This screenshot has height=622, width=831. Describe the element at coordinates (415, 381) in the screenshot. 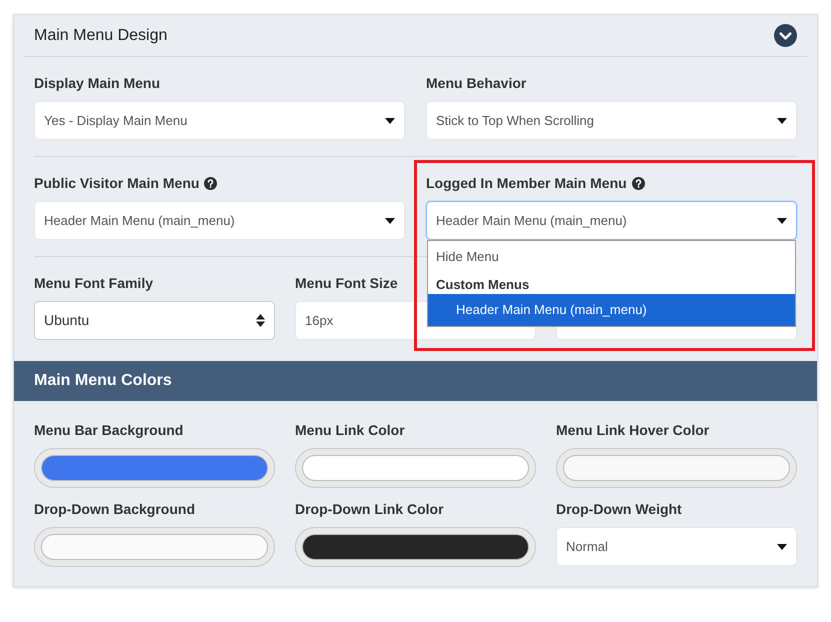

I see `section-header: Main Menu Colors` at that location.